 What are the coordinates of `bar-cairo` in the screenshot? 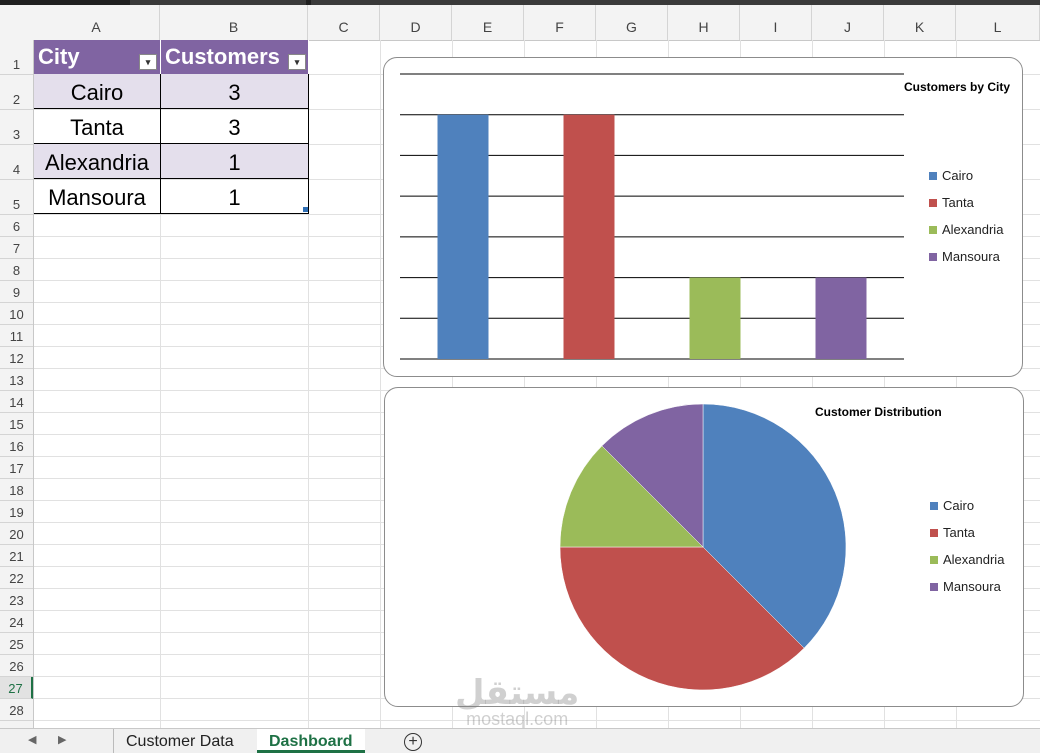 It's located at (463, 236).